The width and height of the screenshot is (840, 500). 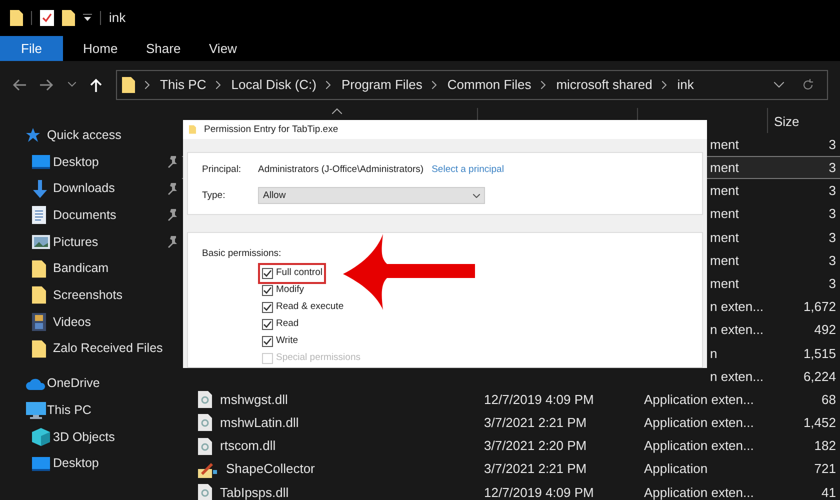 What do you see at coordinates (47, 84) in the screenshot?
I see `forward-icon` at bounding box center [47, 84].